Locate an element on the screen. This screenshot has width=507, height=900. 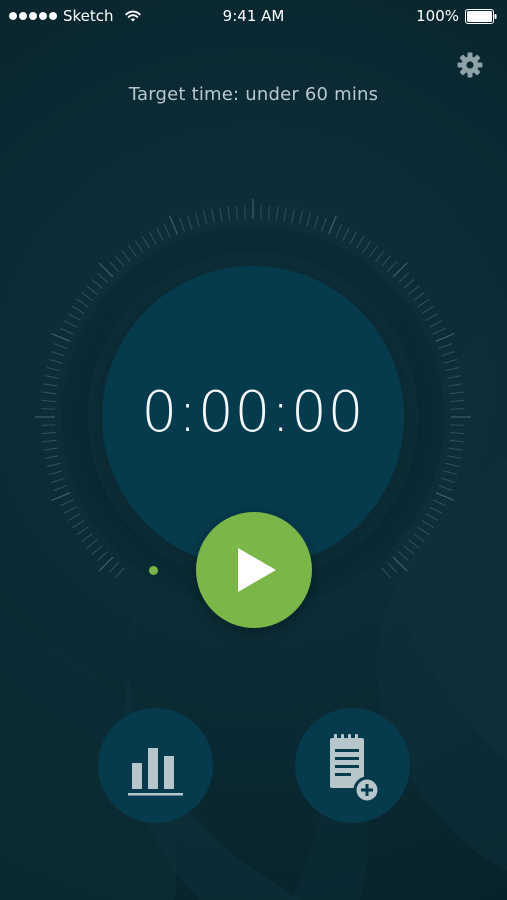
add-log-button is located at coordinates (352, 765).